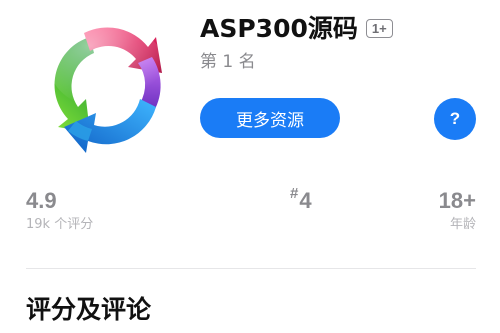 The image size is (500, 333). What do you see at coordinates (279, 28) in the screenshot?
I see `app-title: ASP300源码` at bounding box center [279, 28].